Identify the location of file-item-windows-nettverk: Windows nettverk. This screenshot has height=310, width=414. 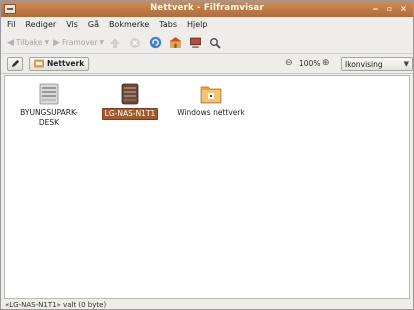
(211, 100).